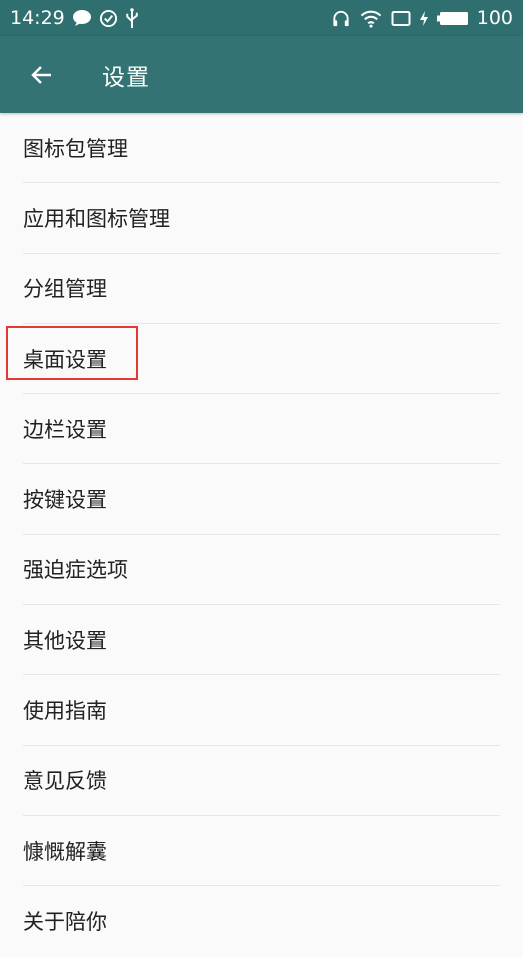  I want to click on settings-item-app-icon-management: 应用和图标管理, so click(261, 218).